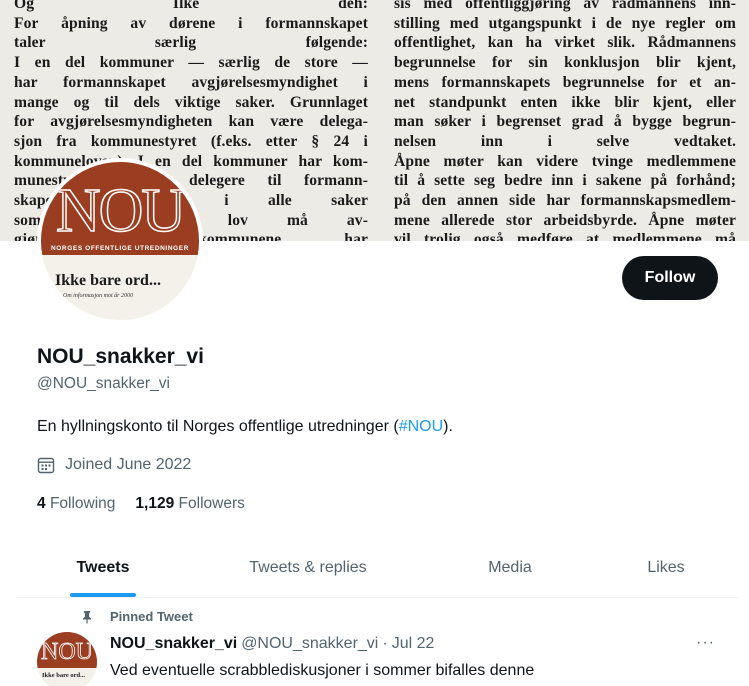 The height and width of the screenshot is (686, 749). I want to click on tab-label: Tweets, so click(103, 567).